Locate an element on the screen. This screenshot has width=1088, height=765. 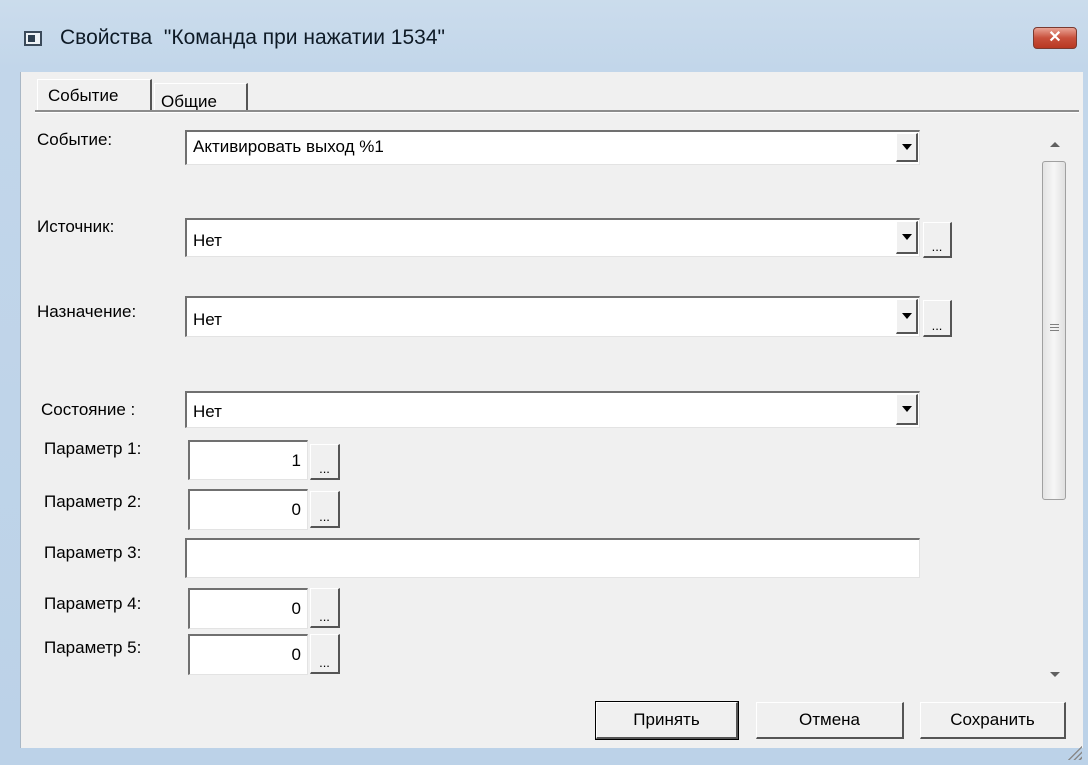
state-select: Нет is located at coordinates (552, 409).